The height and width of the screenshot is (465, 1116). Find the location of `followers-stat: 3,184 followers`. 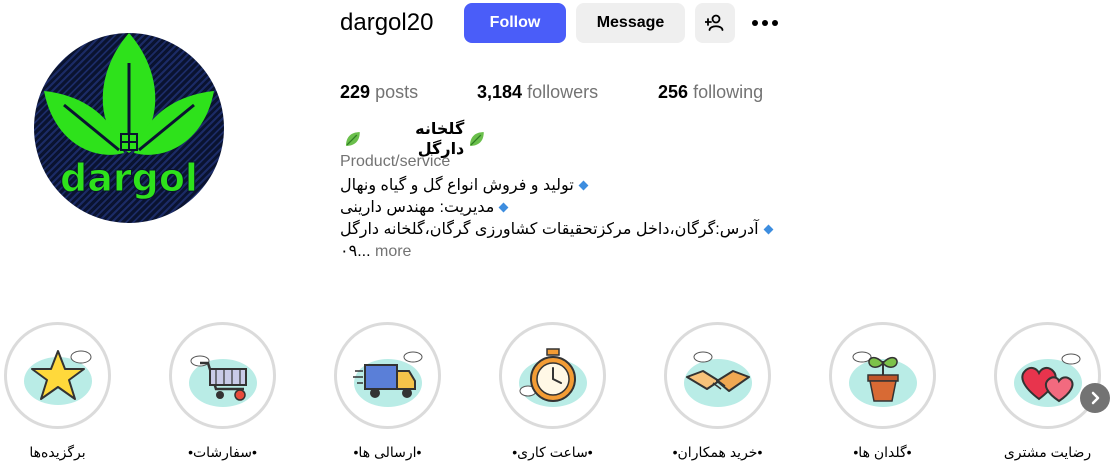

followers-stat: 3,184 followers is located at coordinates (537, 92).